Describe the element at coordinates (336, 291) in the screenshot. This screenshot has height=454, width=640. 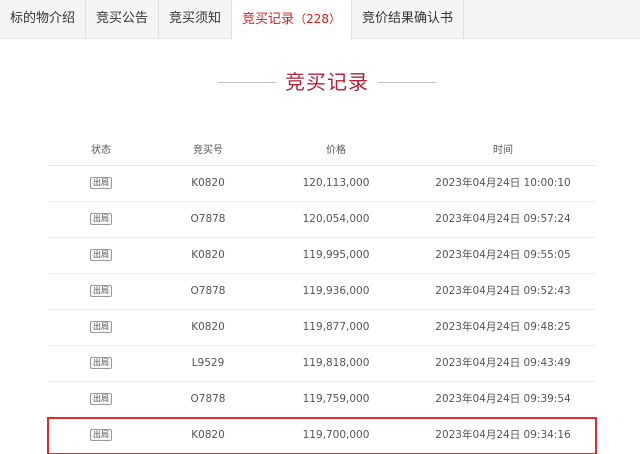
I see `price-cell: 119,936,000` at that location.